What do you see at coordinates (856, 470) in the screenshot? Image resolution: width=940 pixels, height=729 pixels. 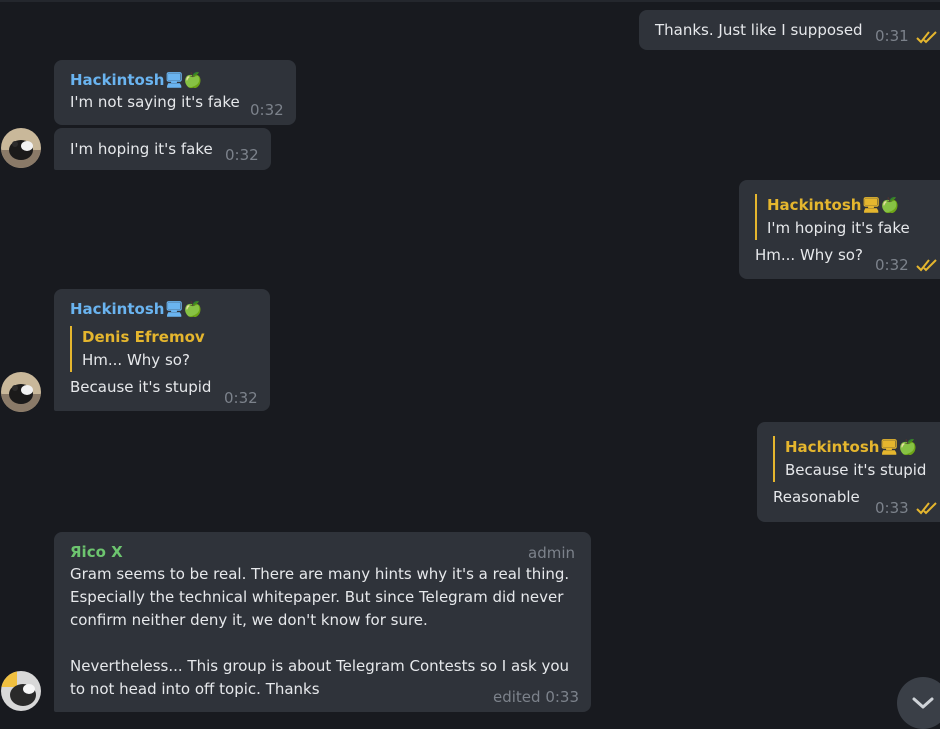 I see `reply-text: Because it's stupid` at bounding box center [856, 470].